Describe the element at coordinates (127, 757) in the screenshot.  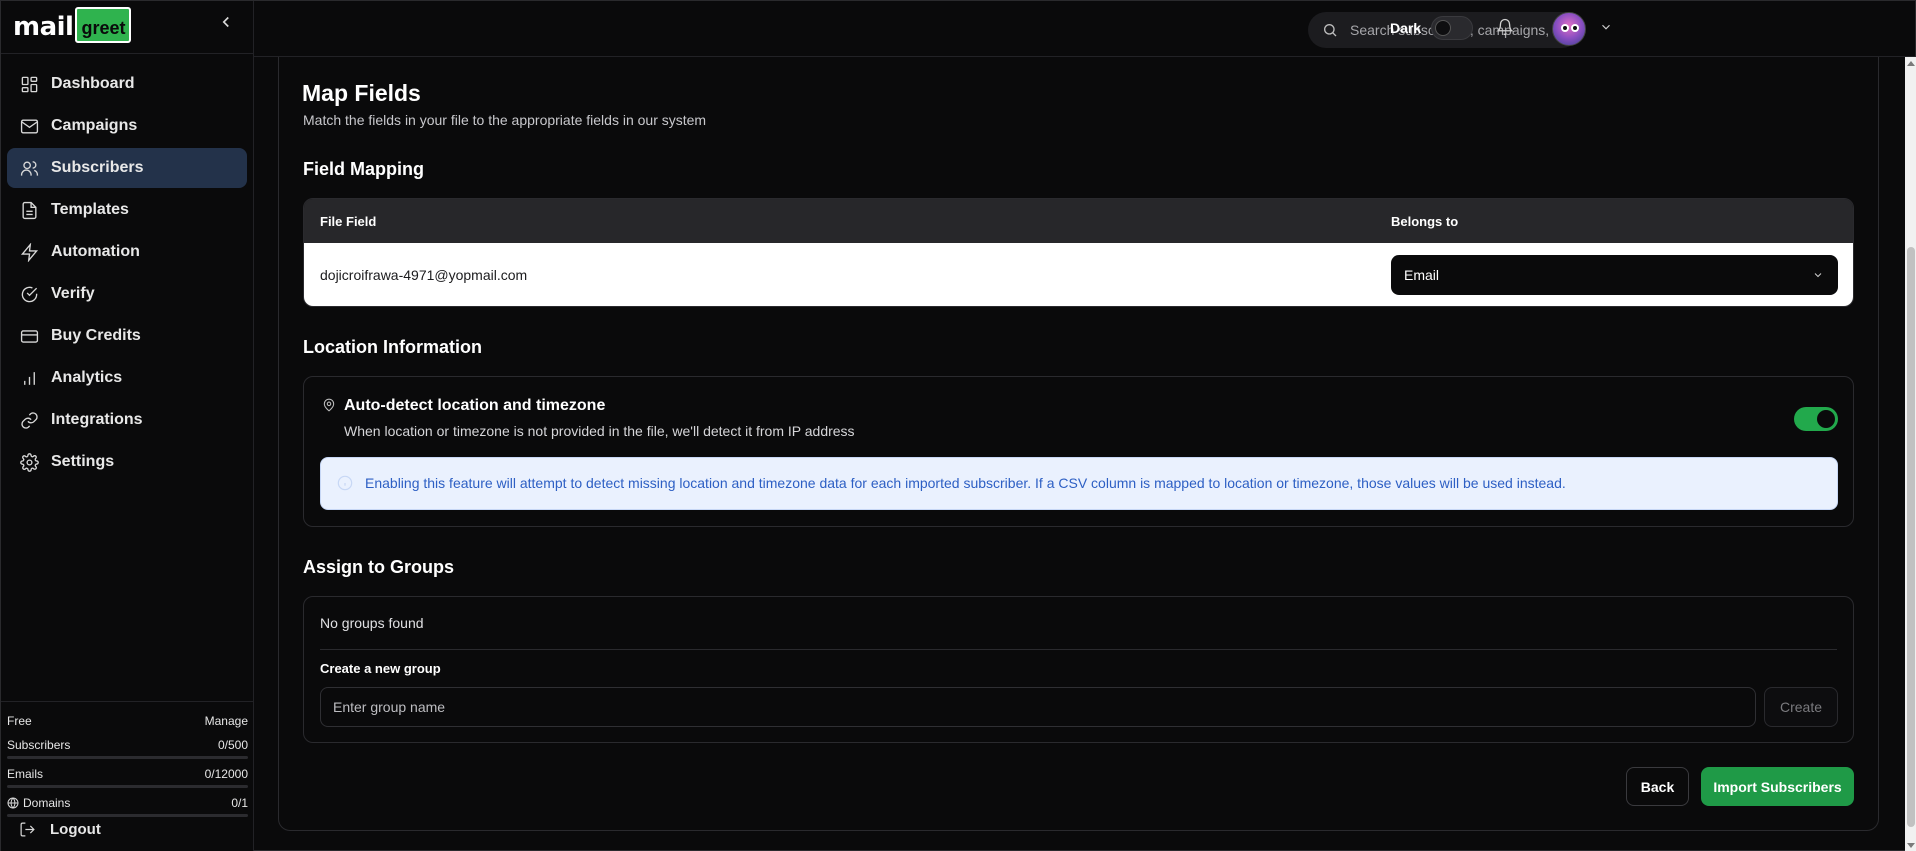
I see `subscribers-usage-bar` at that location.